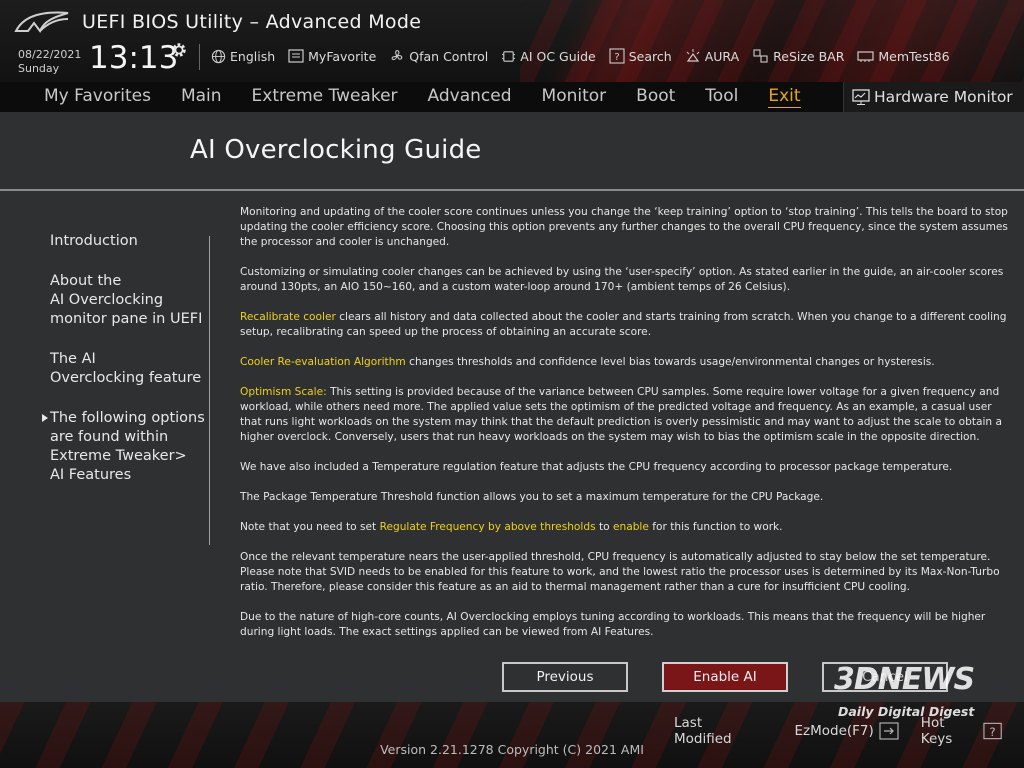  What do you see at coordinates (323, 362) in the screenshot?
I see `highlight-cooler-reevaluation: Cooler Re-evaluation Algorithm` at bounding box center [323, 362].